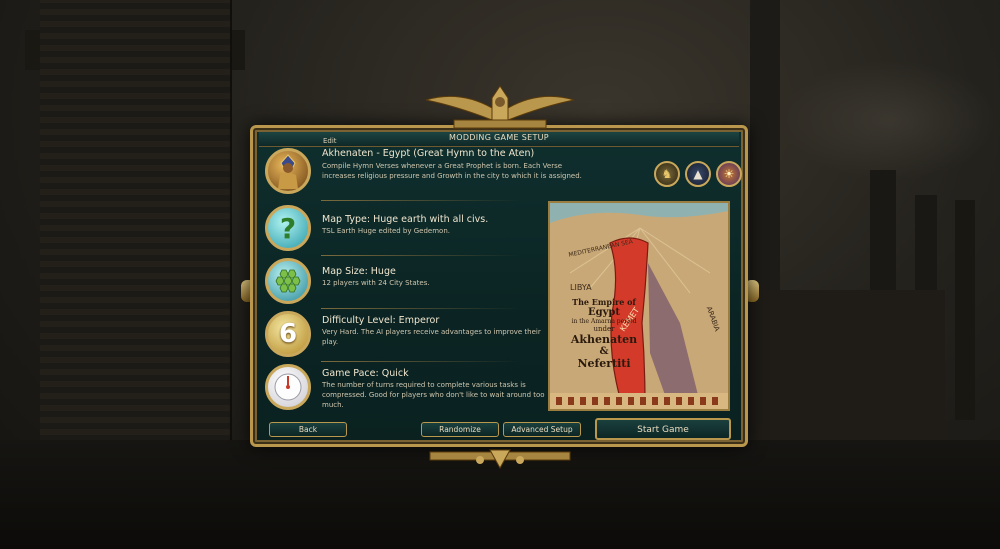 Image resolution: width=1000 pixels, height=549 pixels. I want to click on map-type-description: TSL Earth Huge edited by Gedemon., so click(386, 231).